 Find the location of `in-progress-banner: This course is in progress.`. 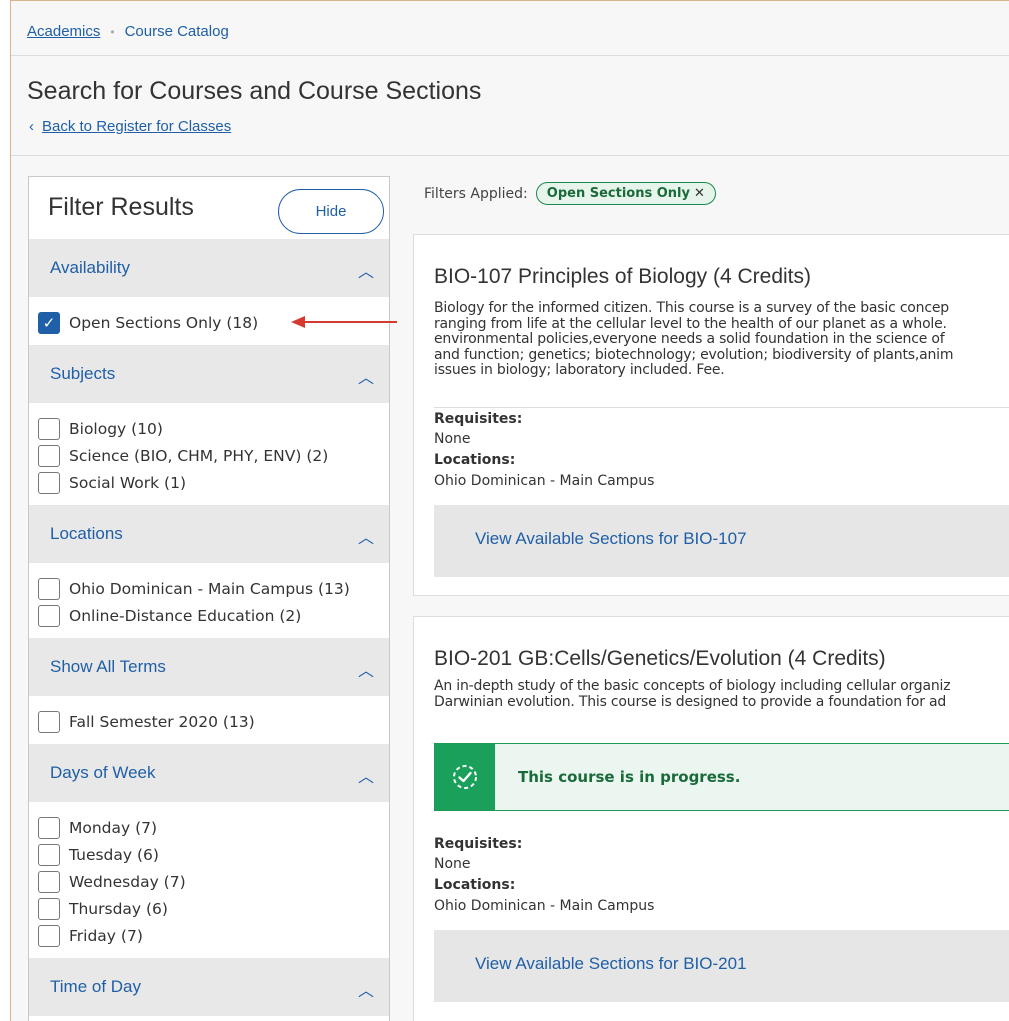

in-progress-banner: This course is in progress. is located at coordinates (721, 777).